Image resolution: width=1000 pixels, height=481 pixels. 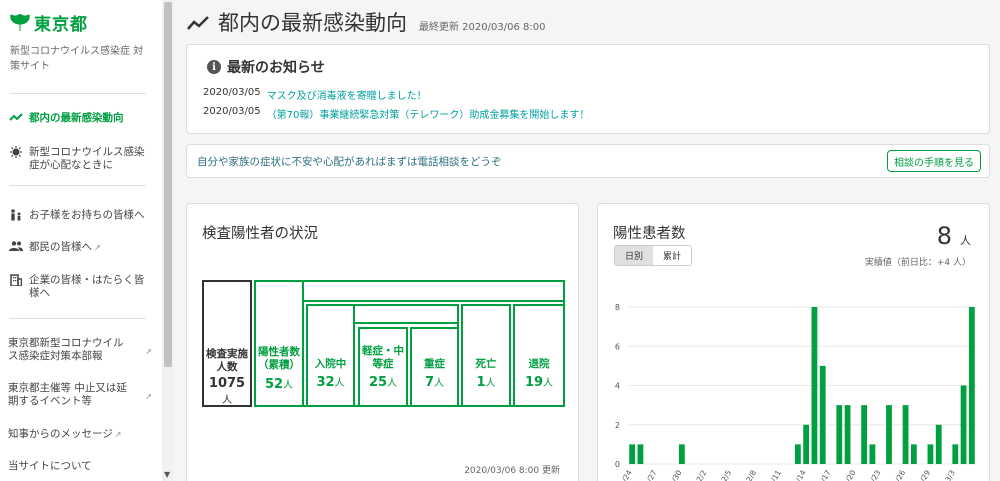 What do you see at coordinates (965, 240) in the screenshot?
I see `count-unit: 人` at bounding box center [965, 240].